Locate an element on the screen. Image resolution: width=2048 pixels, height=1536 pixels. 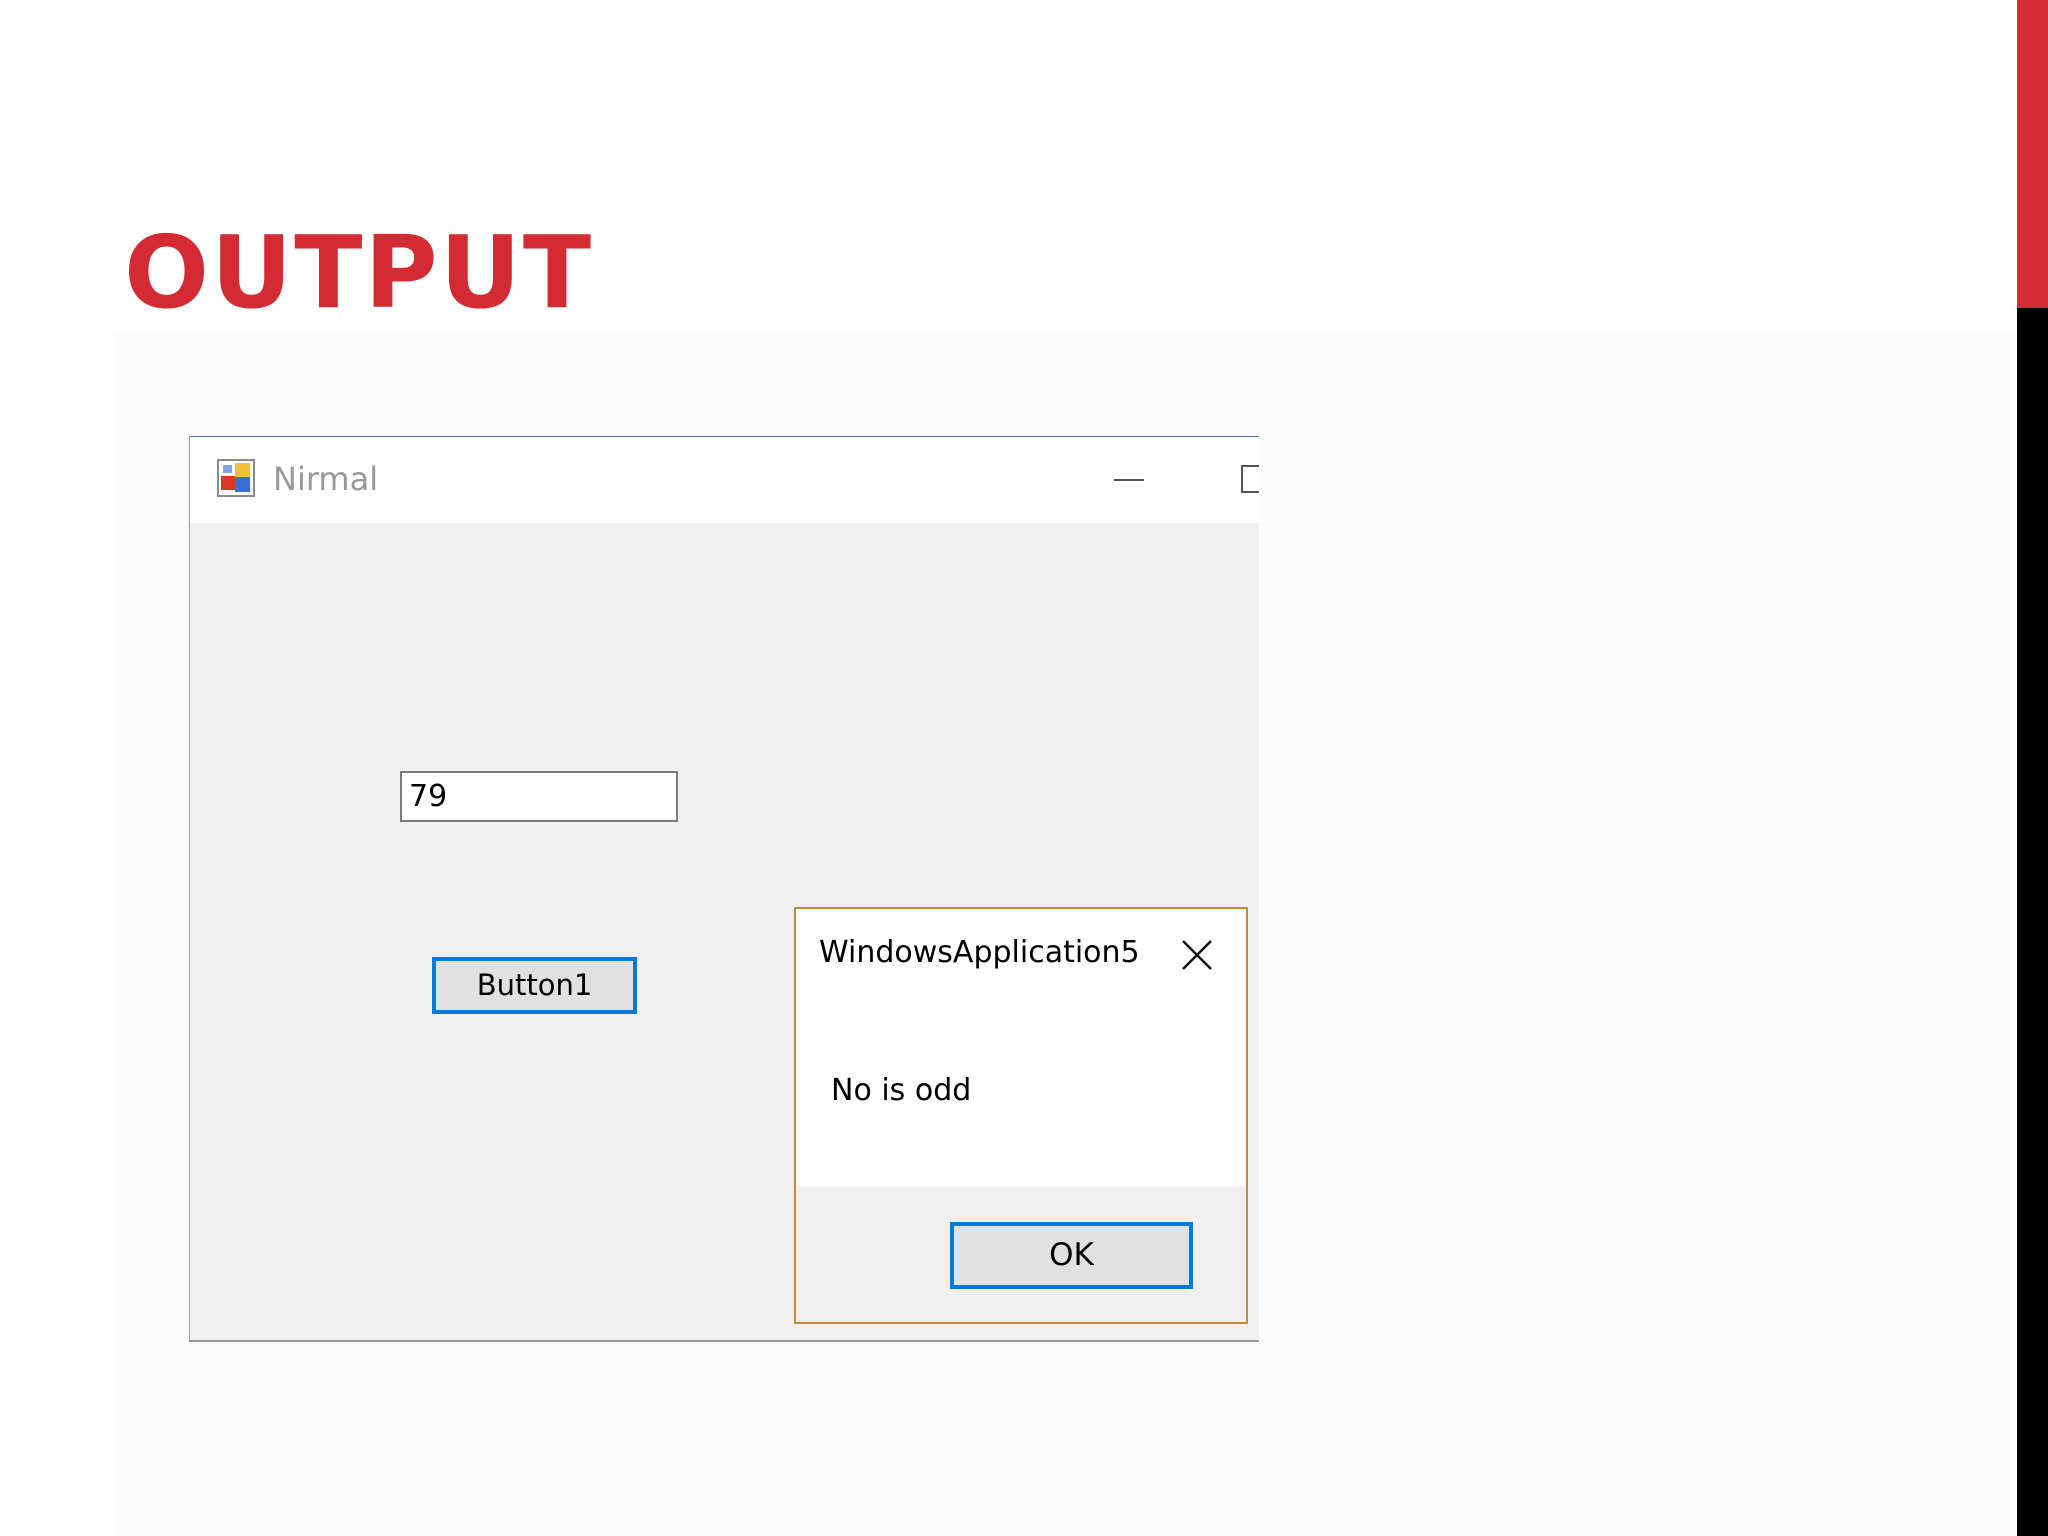
messagebox-footer: OK is located at coordinates (1021, 1254).